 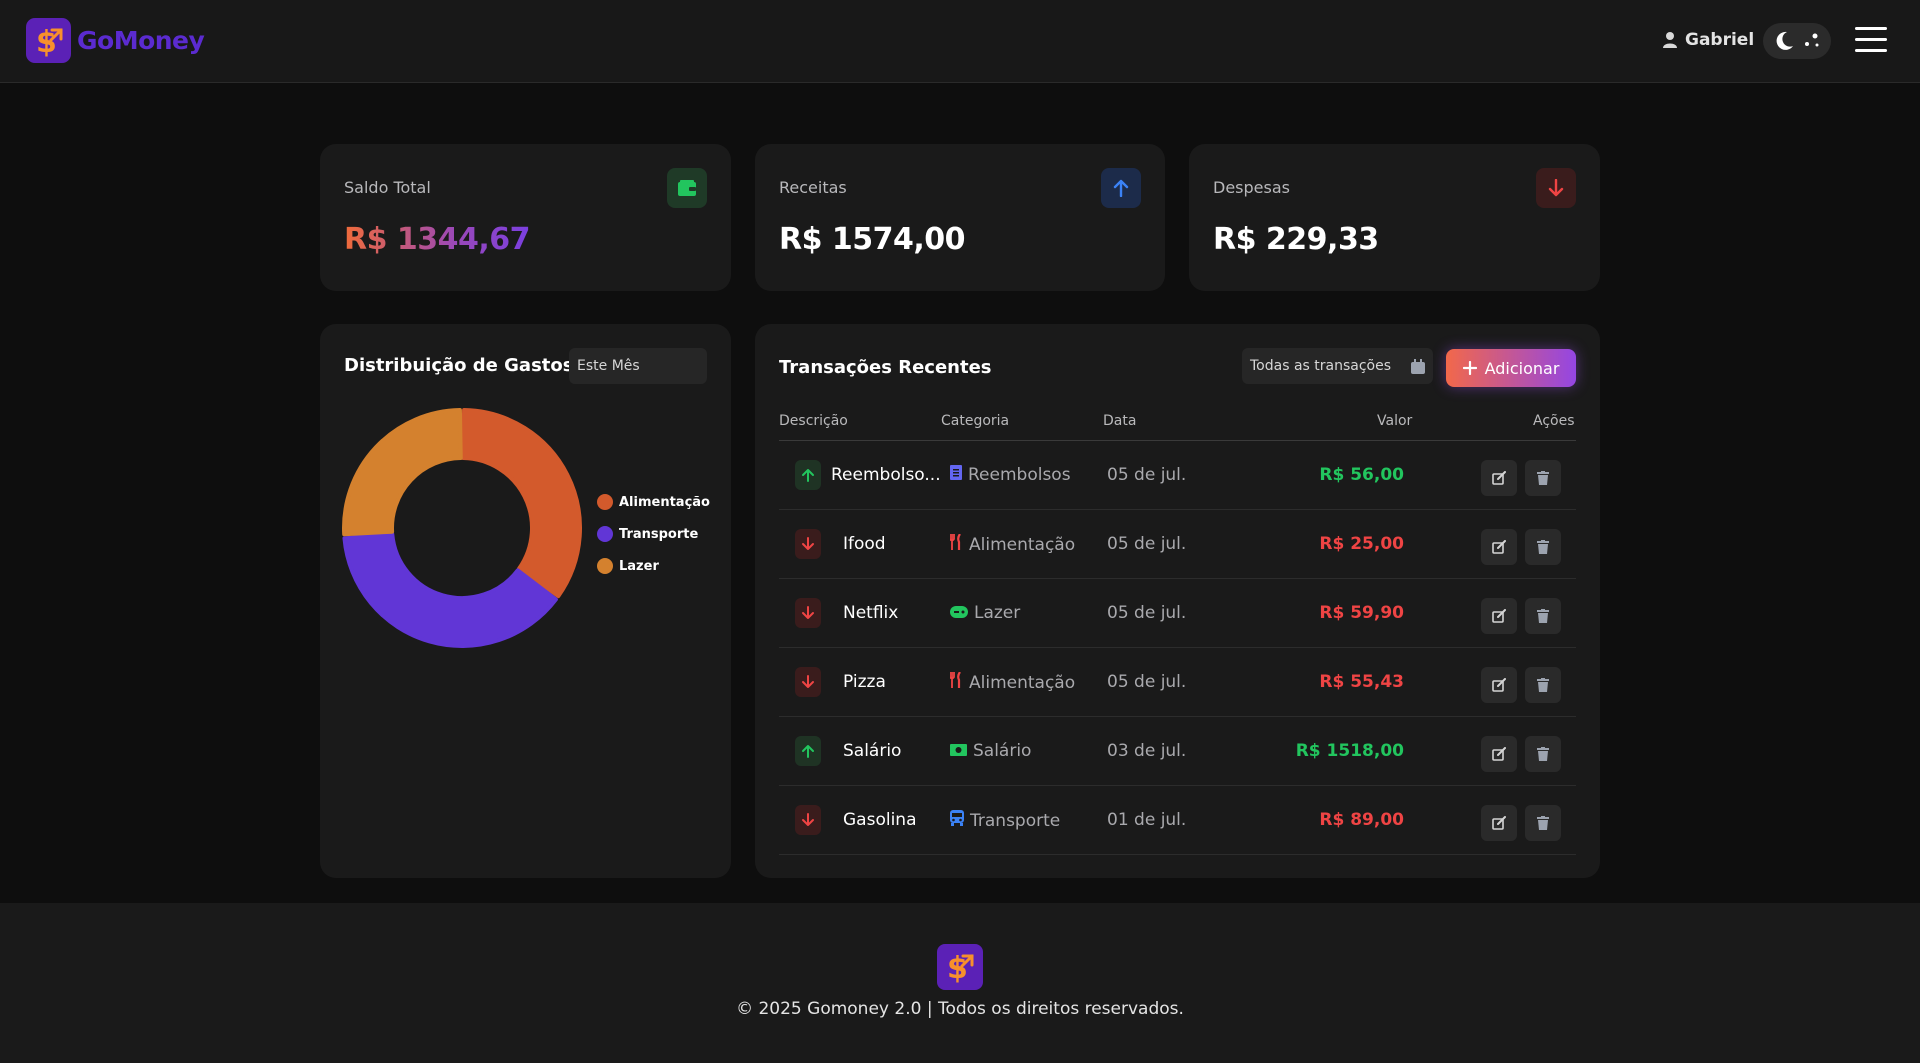 I want to click on user-menu: Gabriel, so click(x=1708, y=40).